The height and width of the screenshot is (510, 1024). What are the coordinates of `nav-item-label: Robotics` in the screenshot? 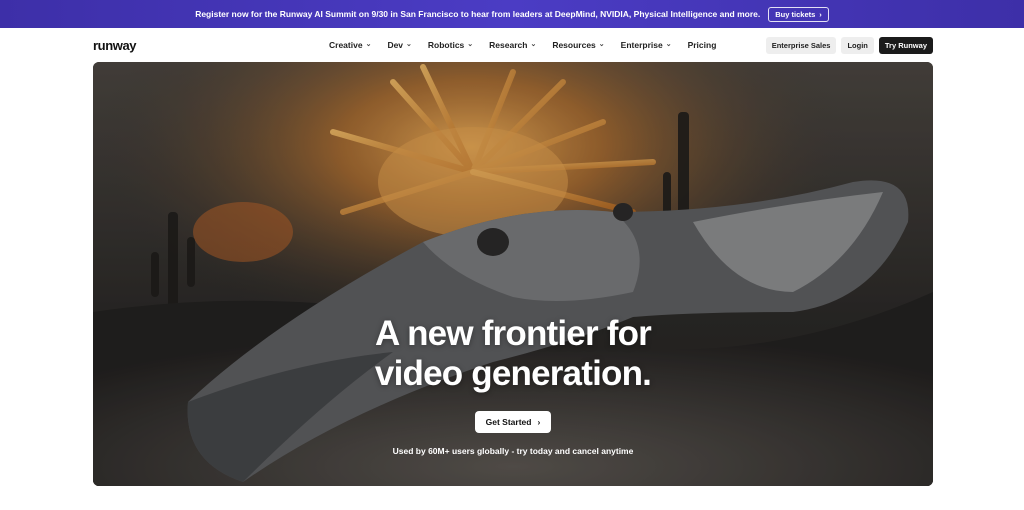 It's located at (446, 45).